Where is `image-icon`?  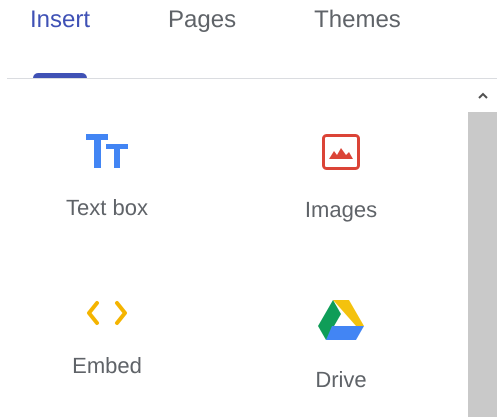
image-icon is located at coordinates (341, 152).